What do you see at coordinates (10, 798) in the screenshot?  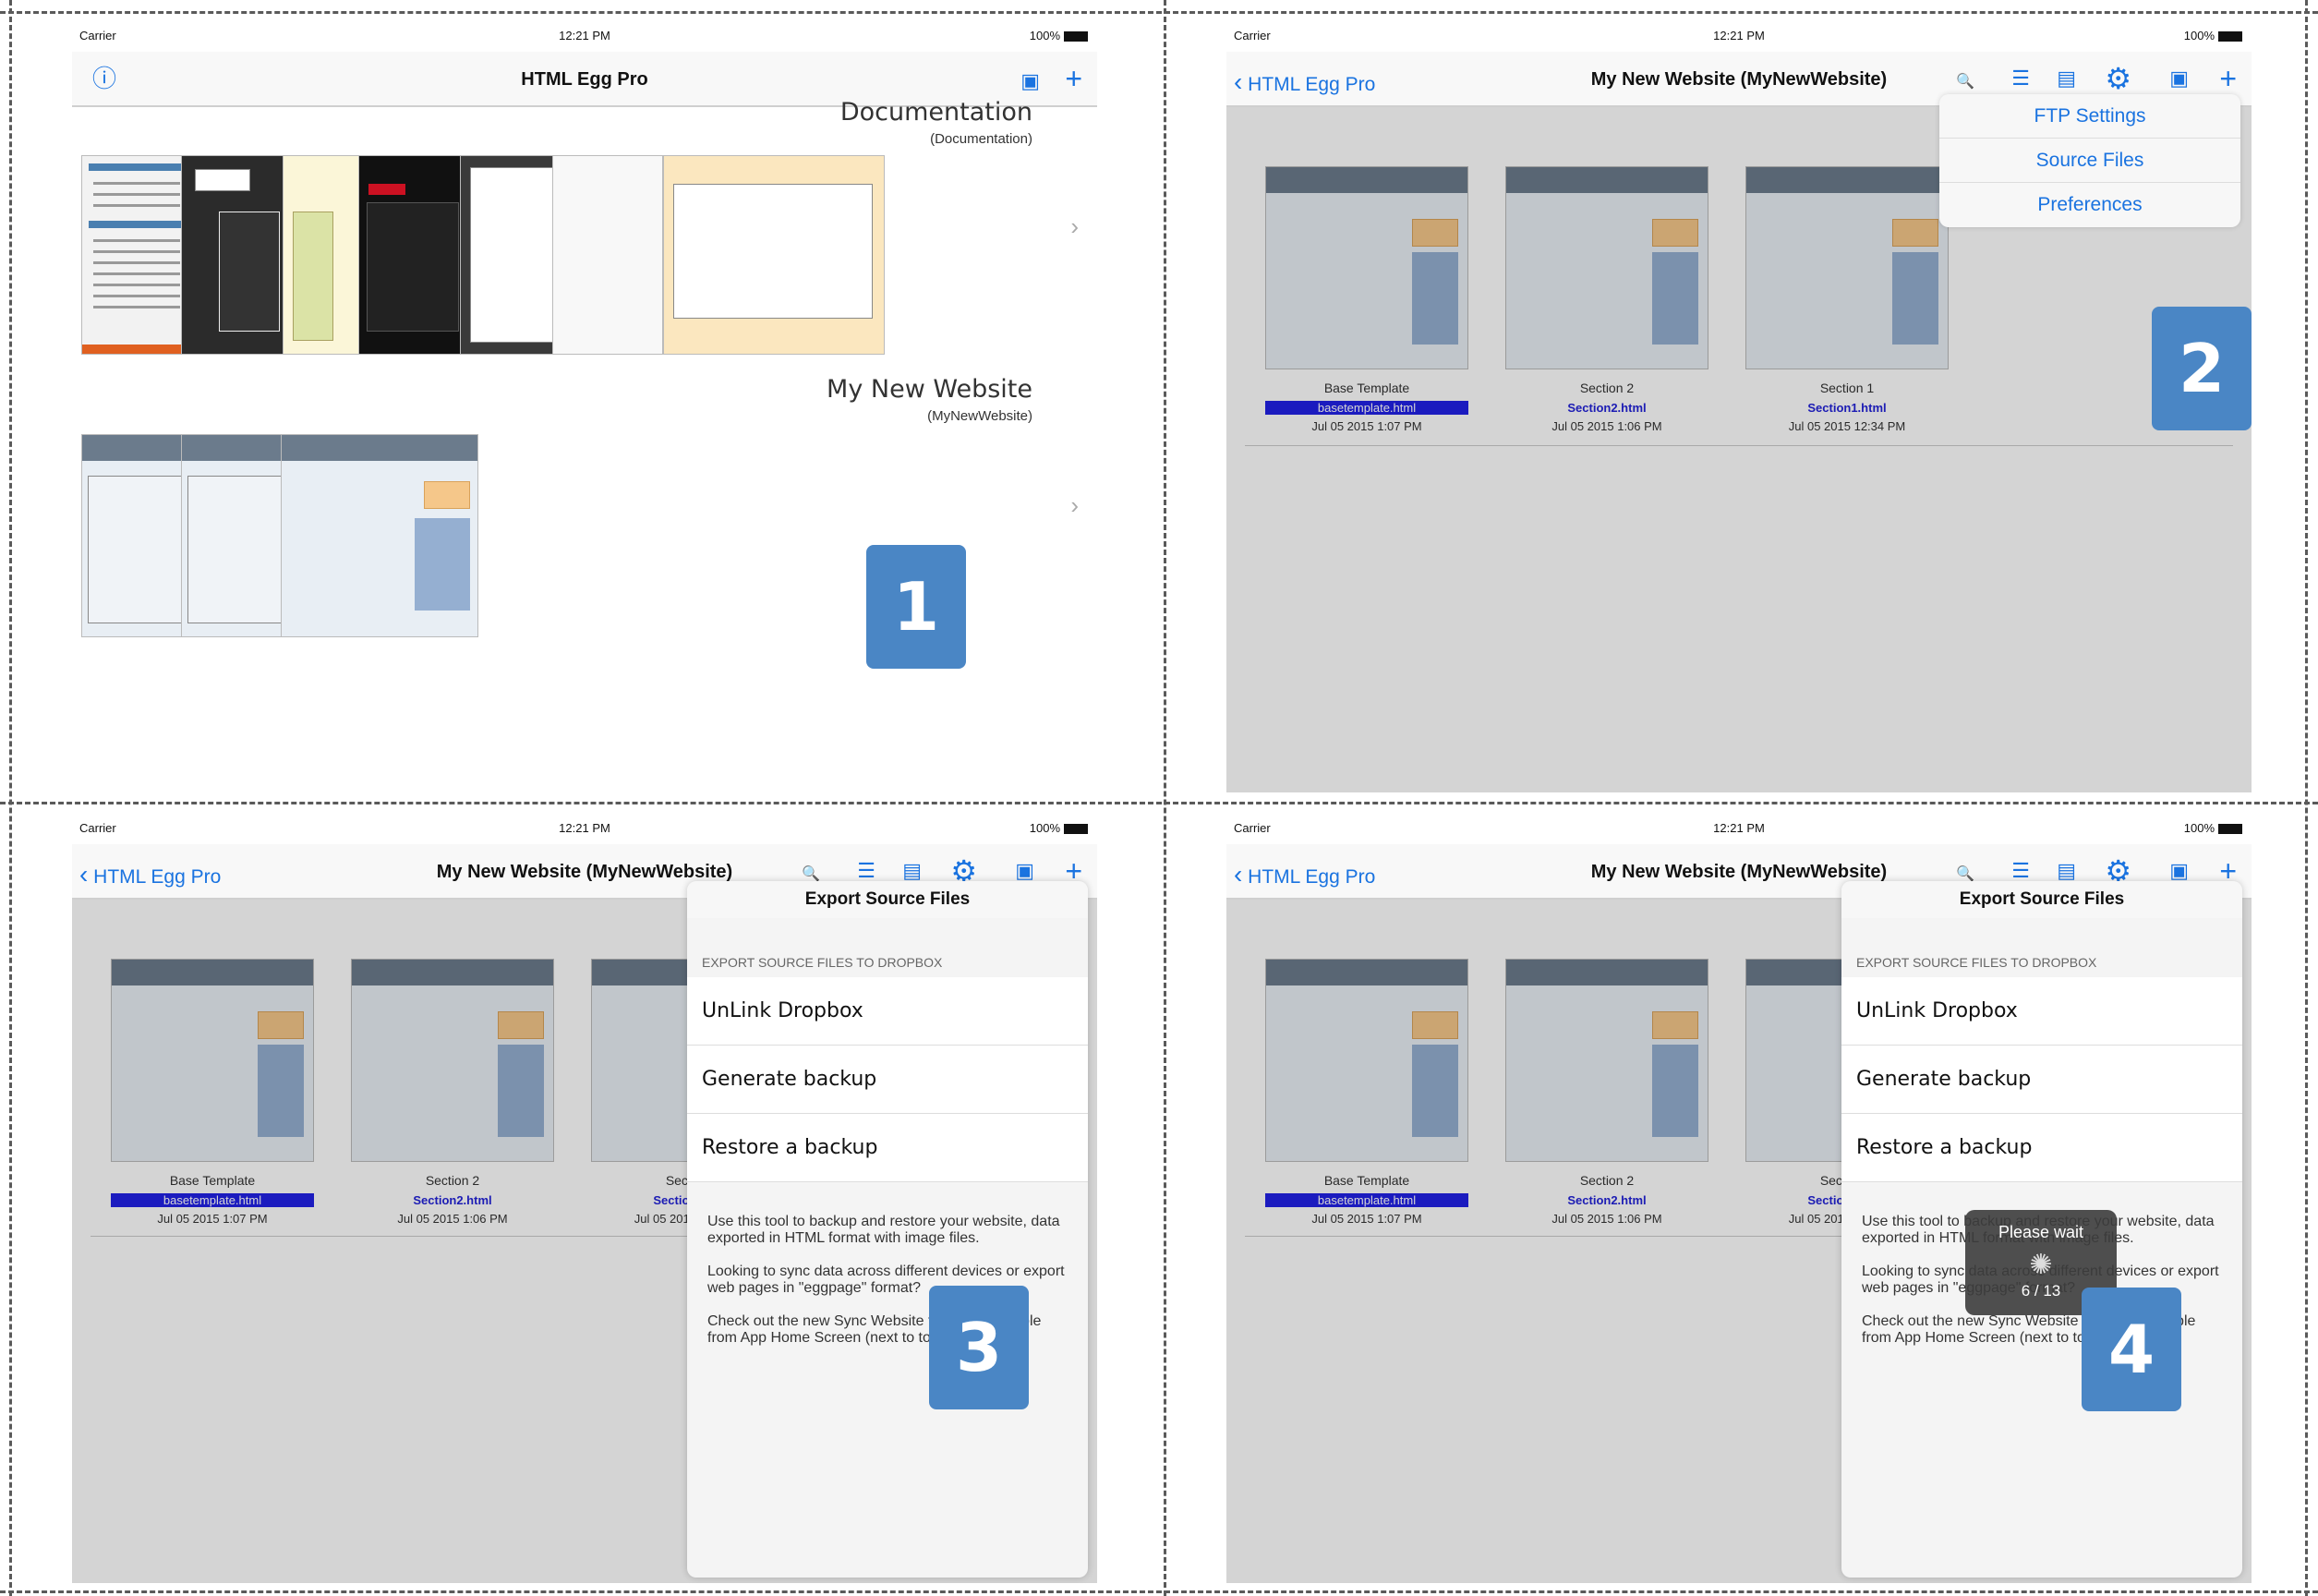 I see `separator-left` at bounding box center [10, 798].